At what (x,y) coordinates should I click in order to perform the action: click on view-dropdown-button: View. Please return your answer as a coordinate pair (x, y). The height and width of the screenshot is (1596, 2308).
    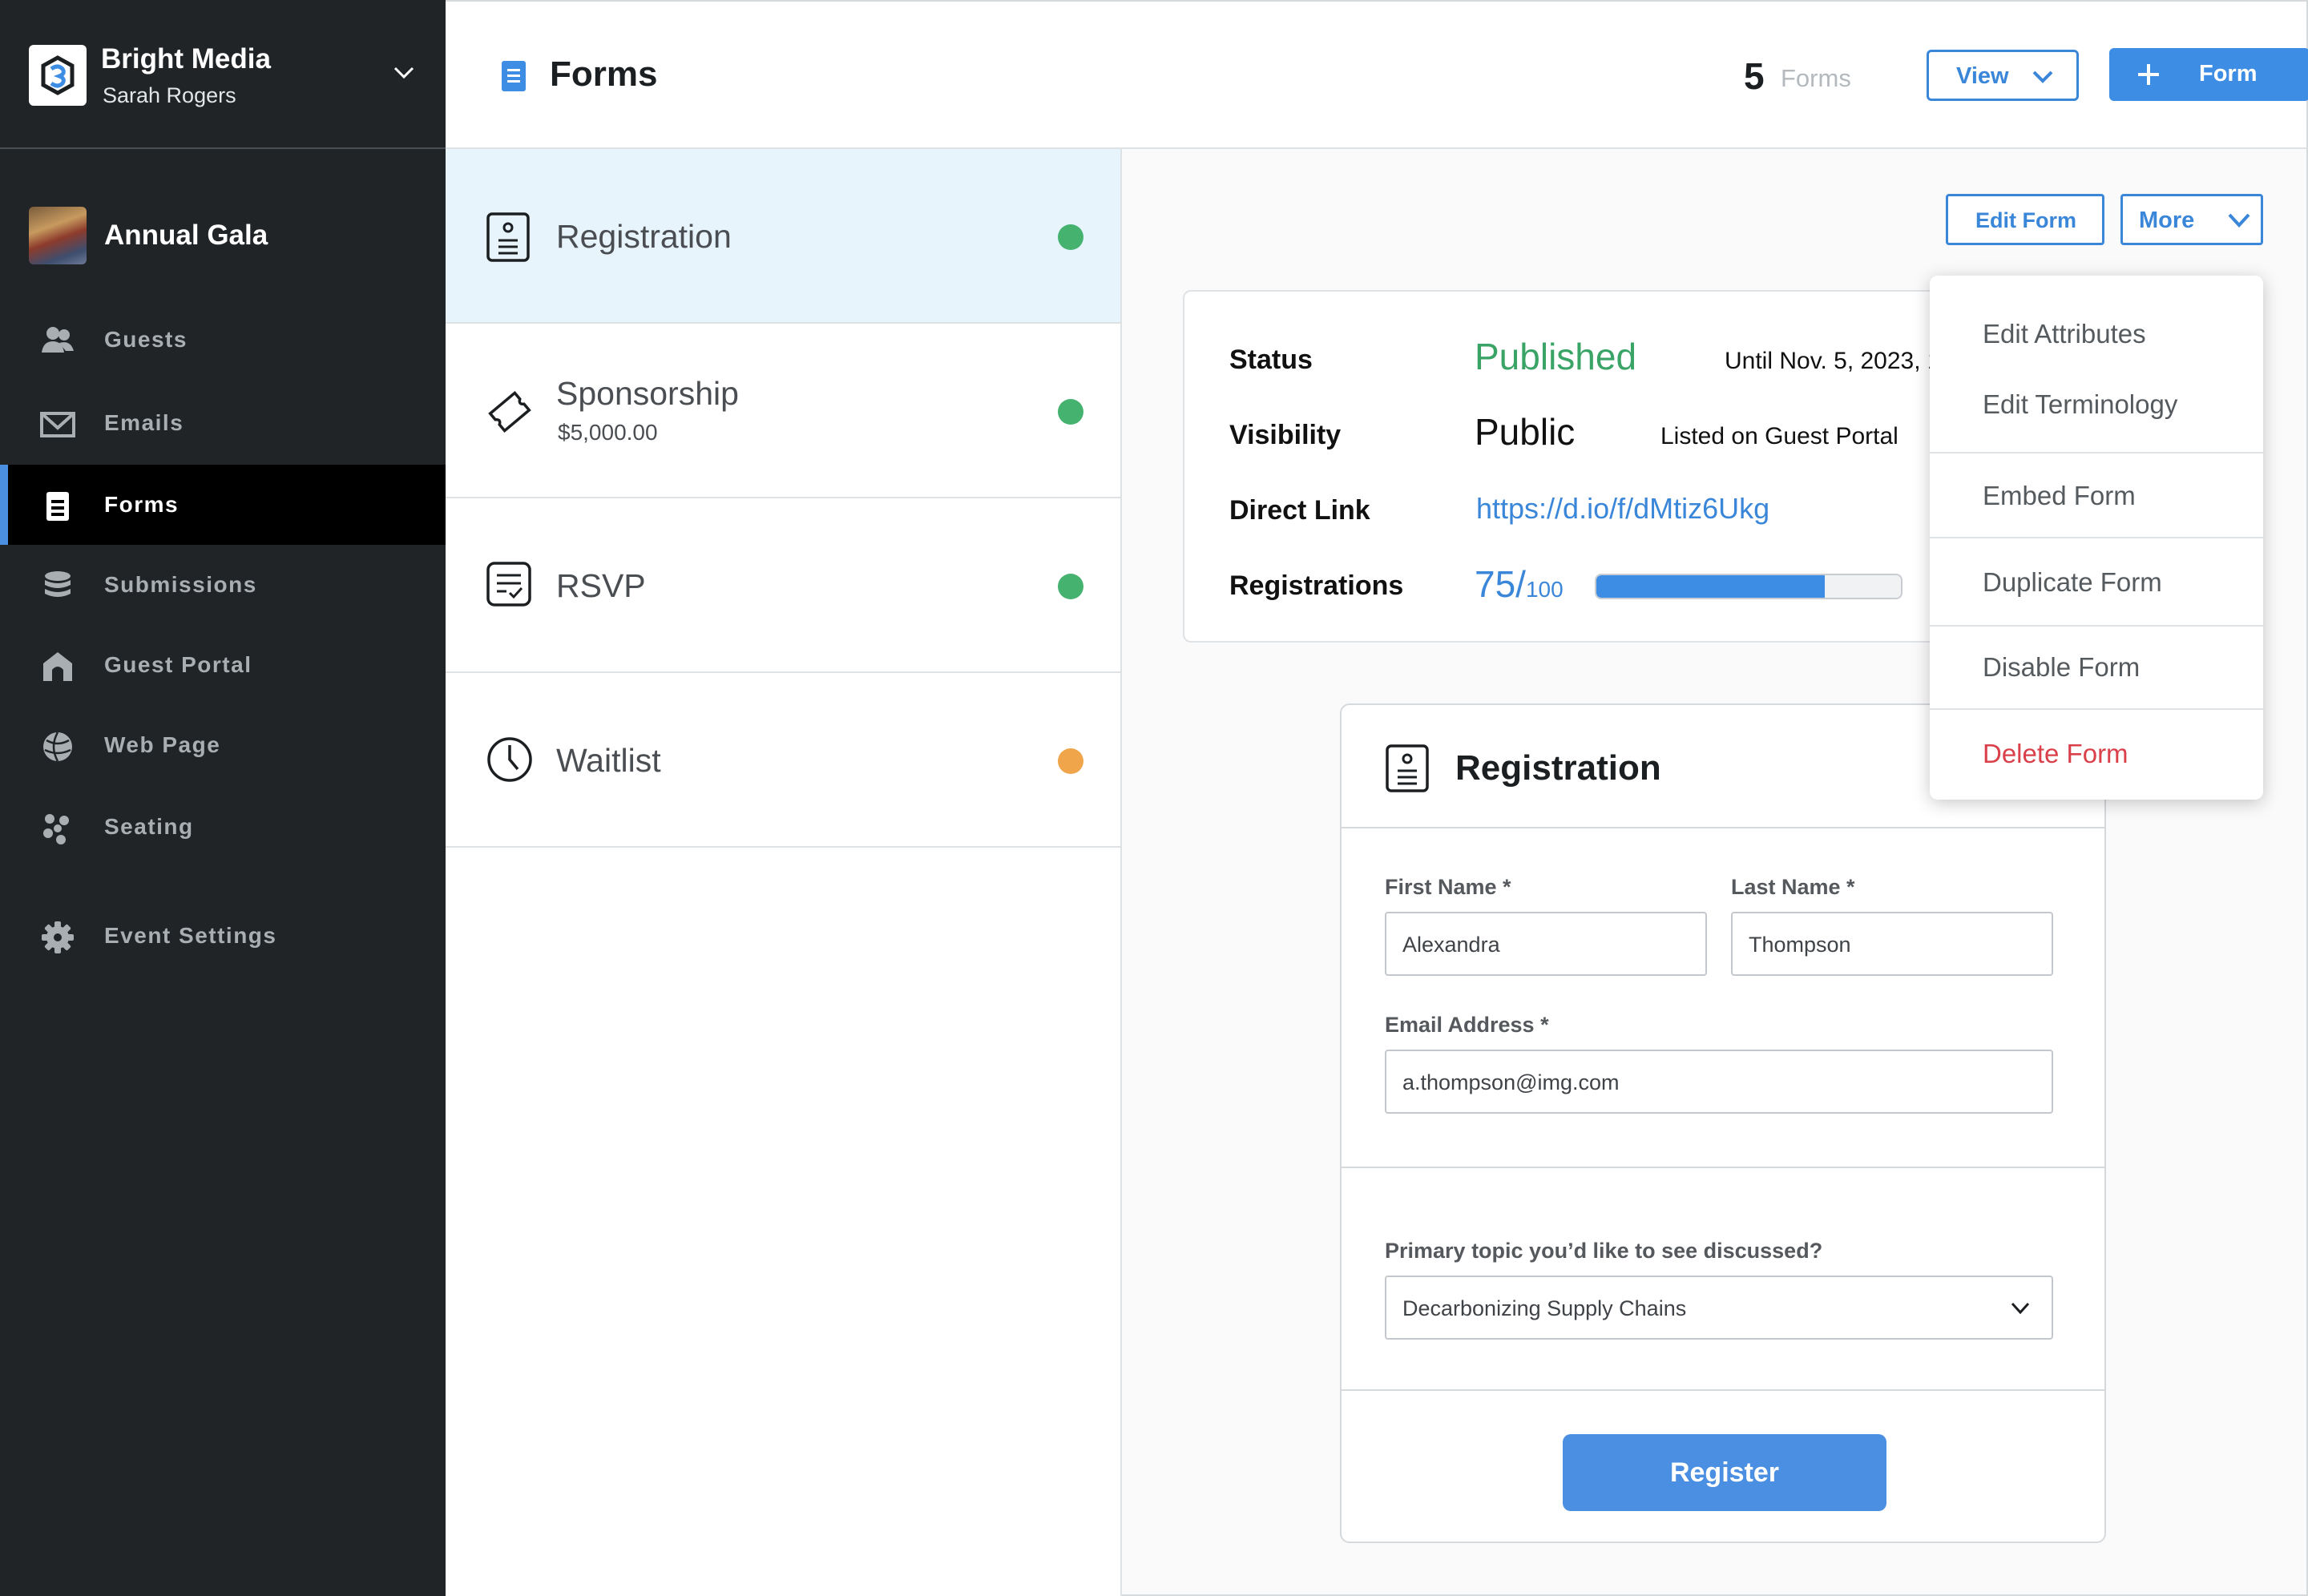
    Looking at the image, I should click on (2003, 75).